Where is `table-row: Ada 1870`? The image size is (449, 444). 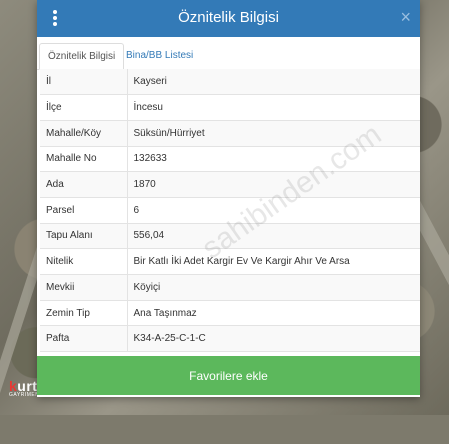
table-row: Ada 1870 is located at coordinates (230, 184).